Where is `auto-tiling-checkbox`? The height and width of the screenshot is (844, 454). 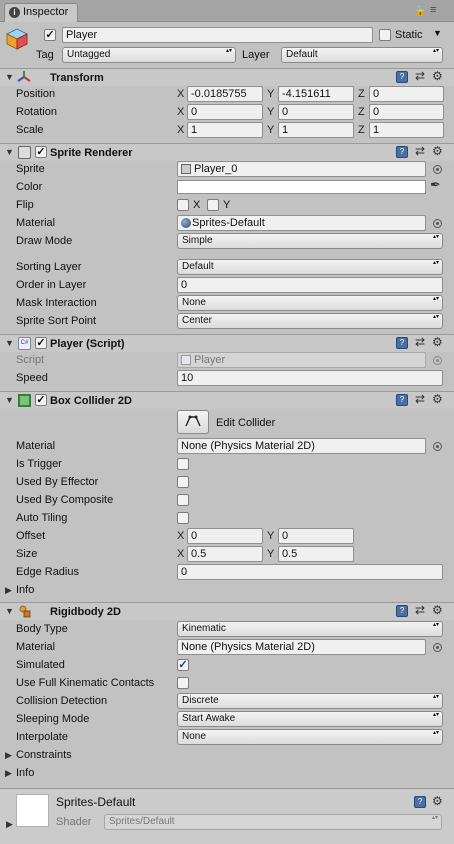 auto-tiling-checkbox is located at coordinates (183, 518).